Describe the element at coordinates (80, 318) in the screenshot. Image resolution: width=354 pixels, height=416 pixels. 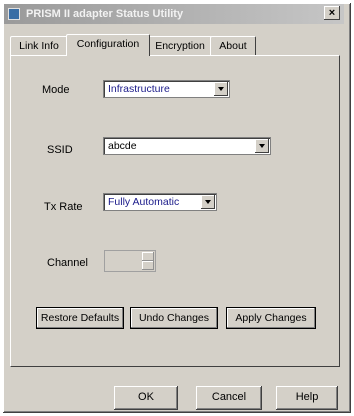
I see `restore-defaults-button: Restore Defaults` at that location.